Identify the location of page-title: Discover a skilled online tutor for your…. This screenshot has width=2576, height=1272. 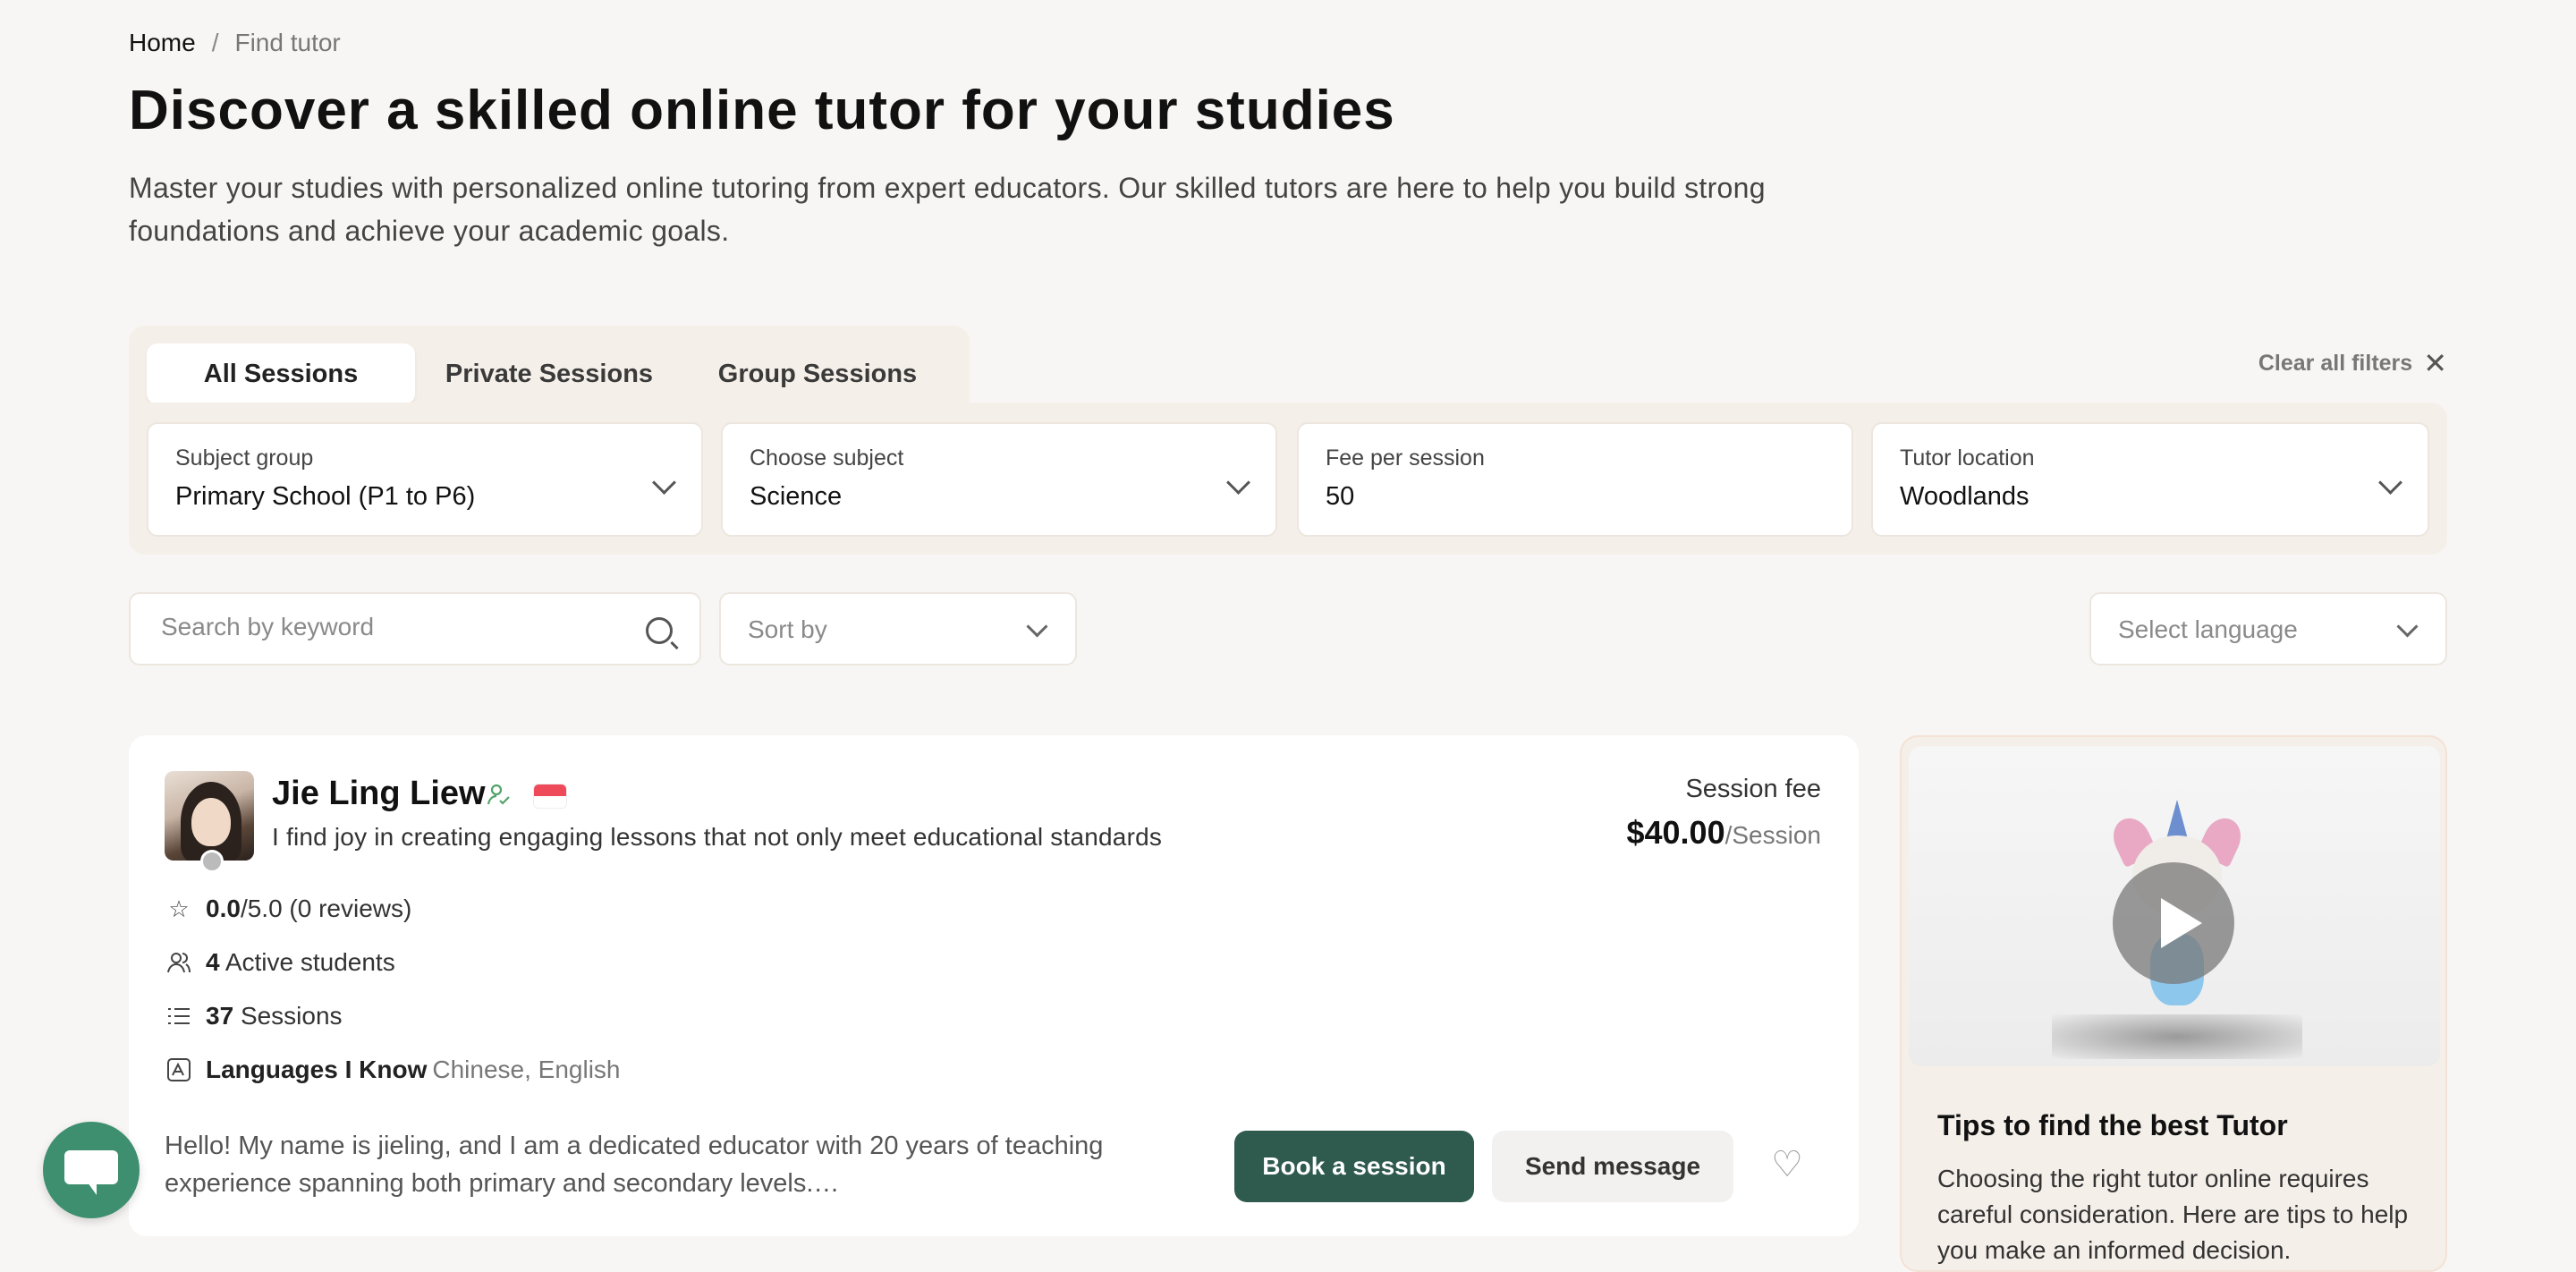
(762, 110).